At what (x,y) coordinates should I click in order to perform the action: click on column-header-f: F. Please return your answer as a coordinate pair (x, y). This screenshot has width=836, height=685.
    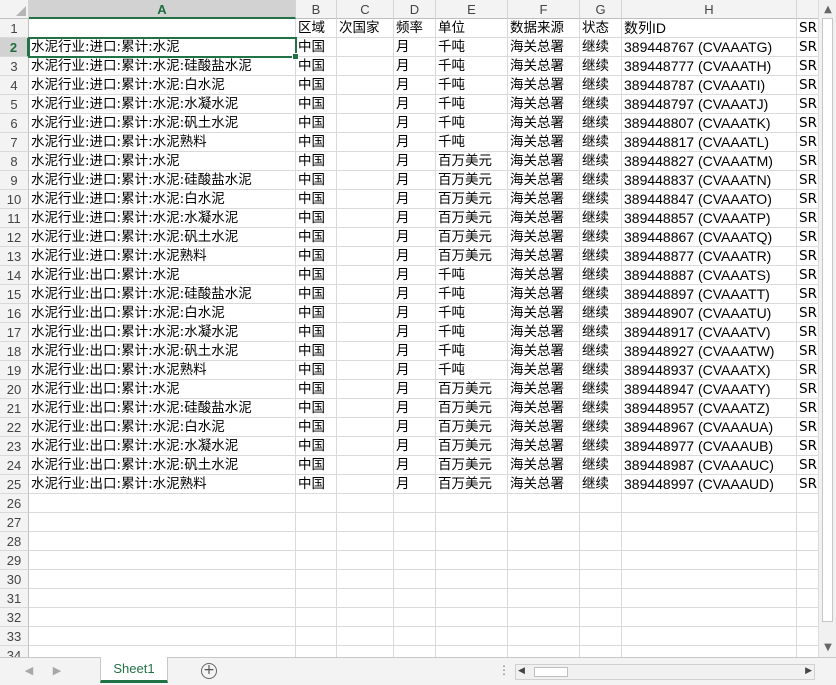
    Looking at the image, I should click on (544, 9).